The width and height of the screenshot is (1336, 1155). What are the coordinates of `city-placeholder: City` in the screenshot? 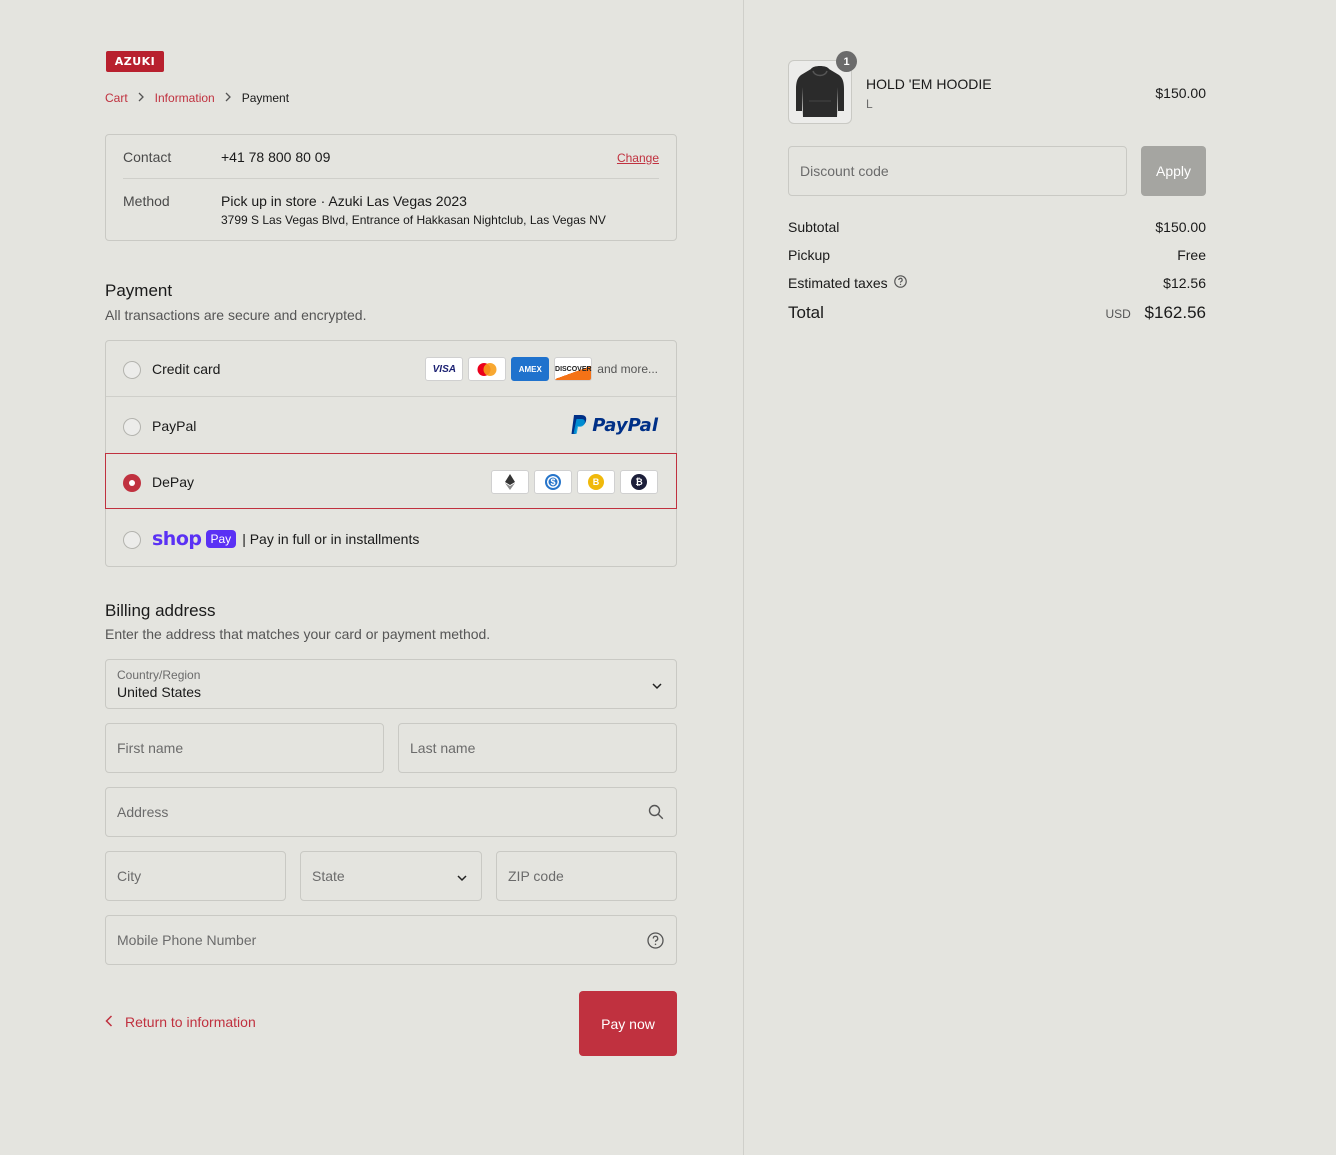 It's located at (129, 876).